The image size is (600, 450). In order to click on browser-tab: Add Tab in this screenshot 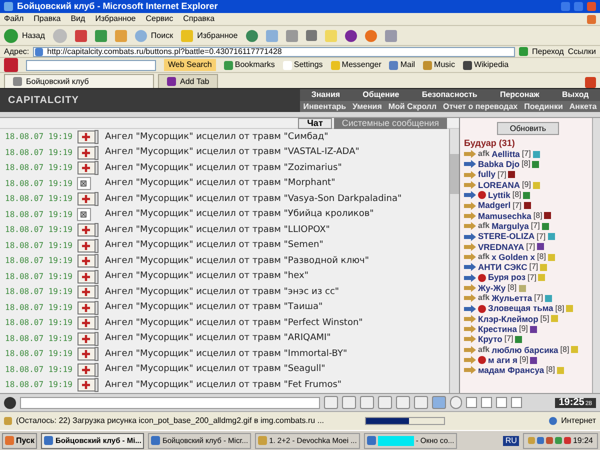, I will do `click(188, 81)`.